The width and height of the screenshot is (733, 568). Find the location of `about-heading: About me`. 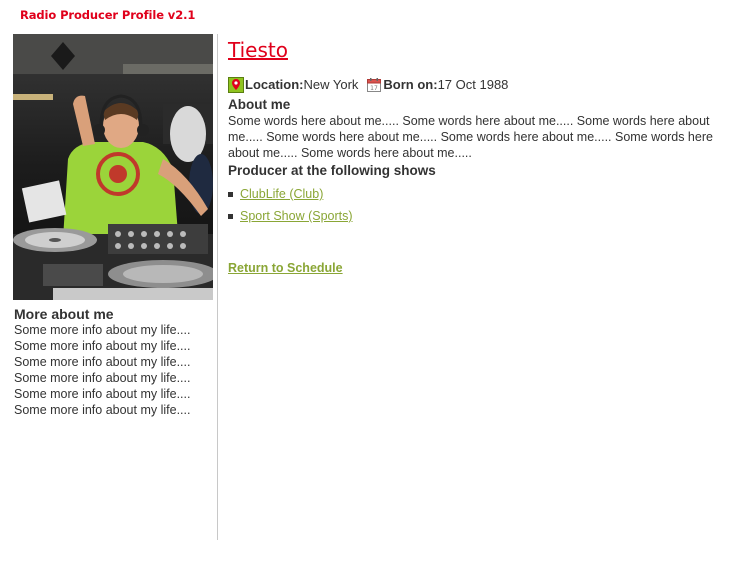

about-heading: About me is located at coordinates (259, 104).